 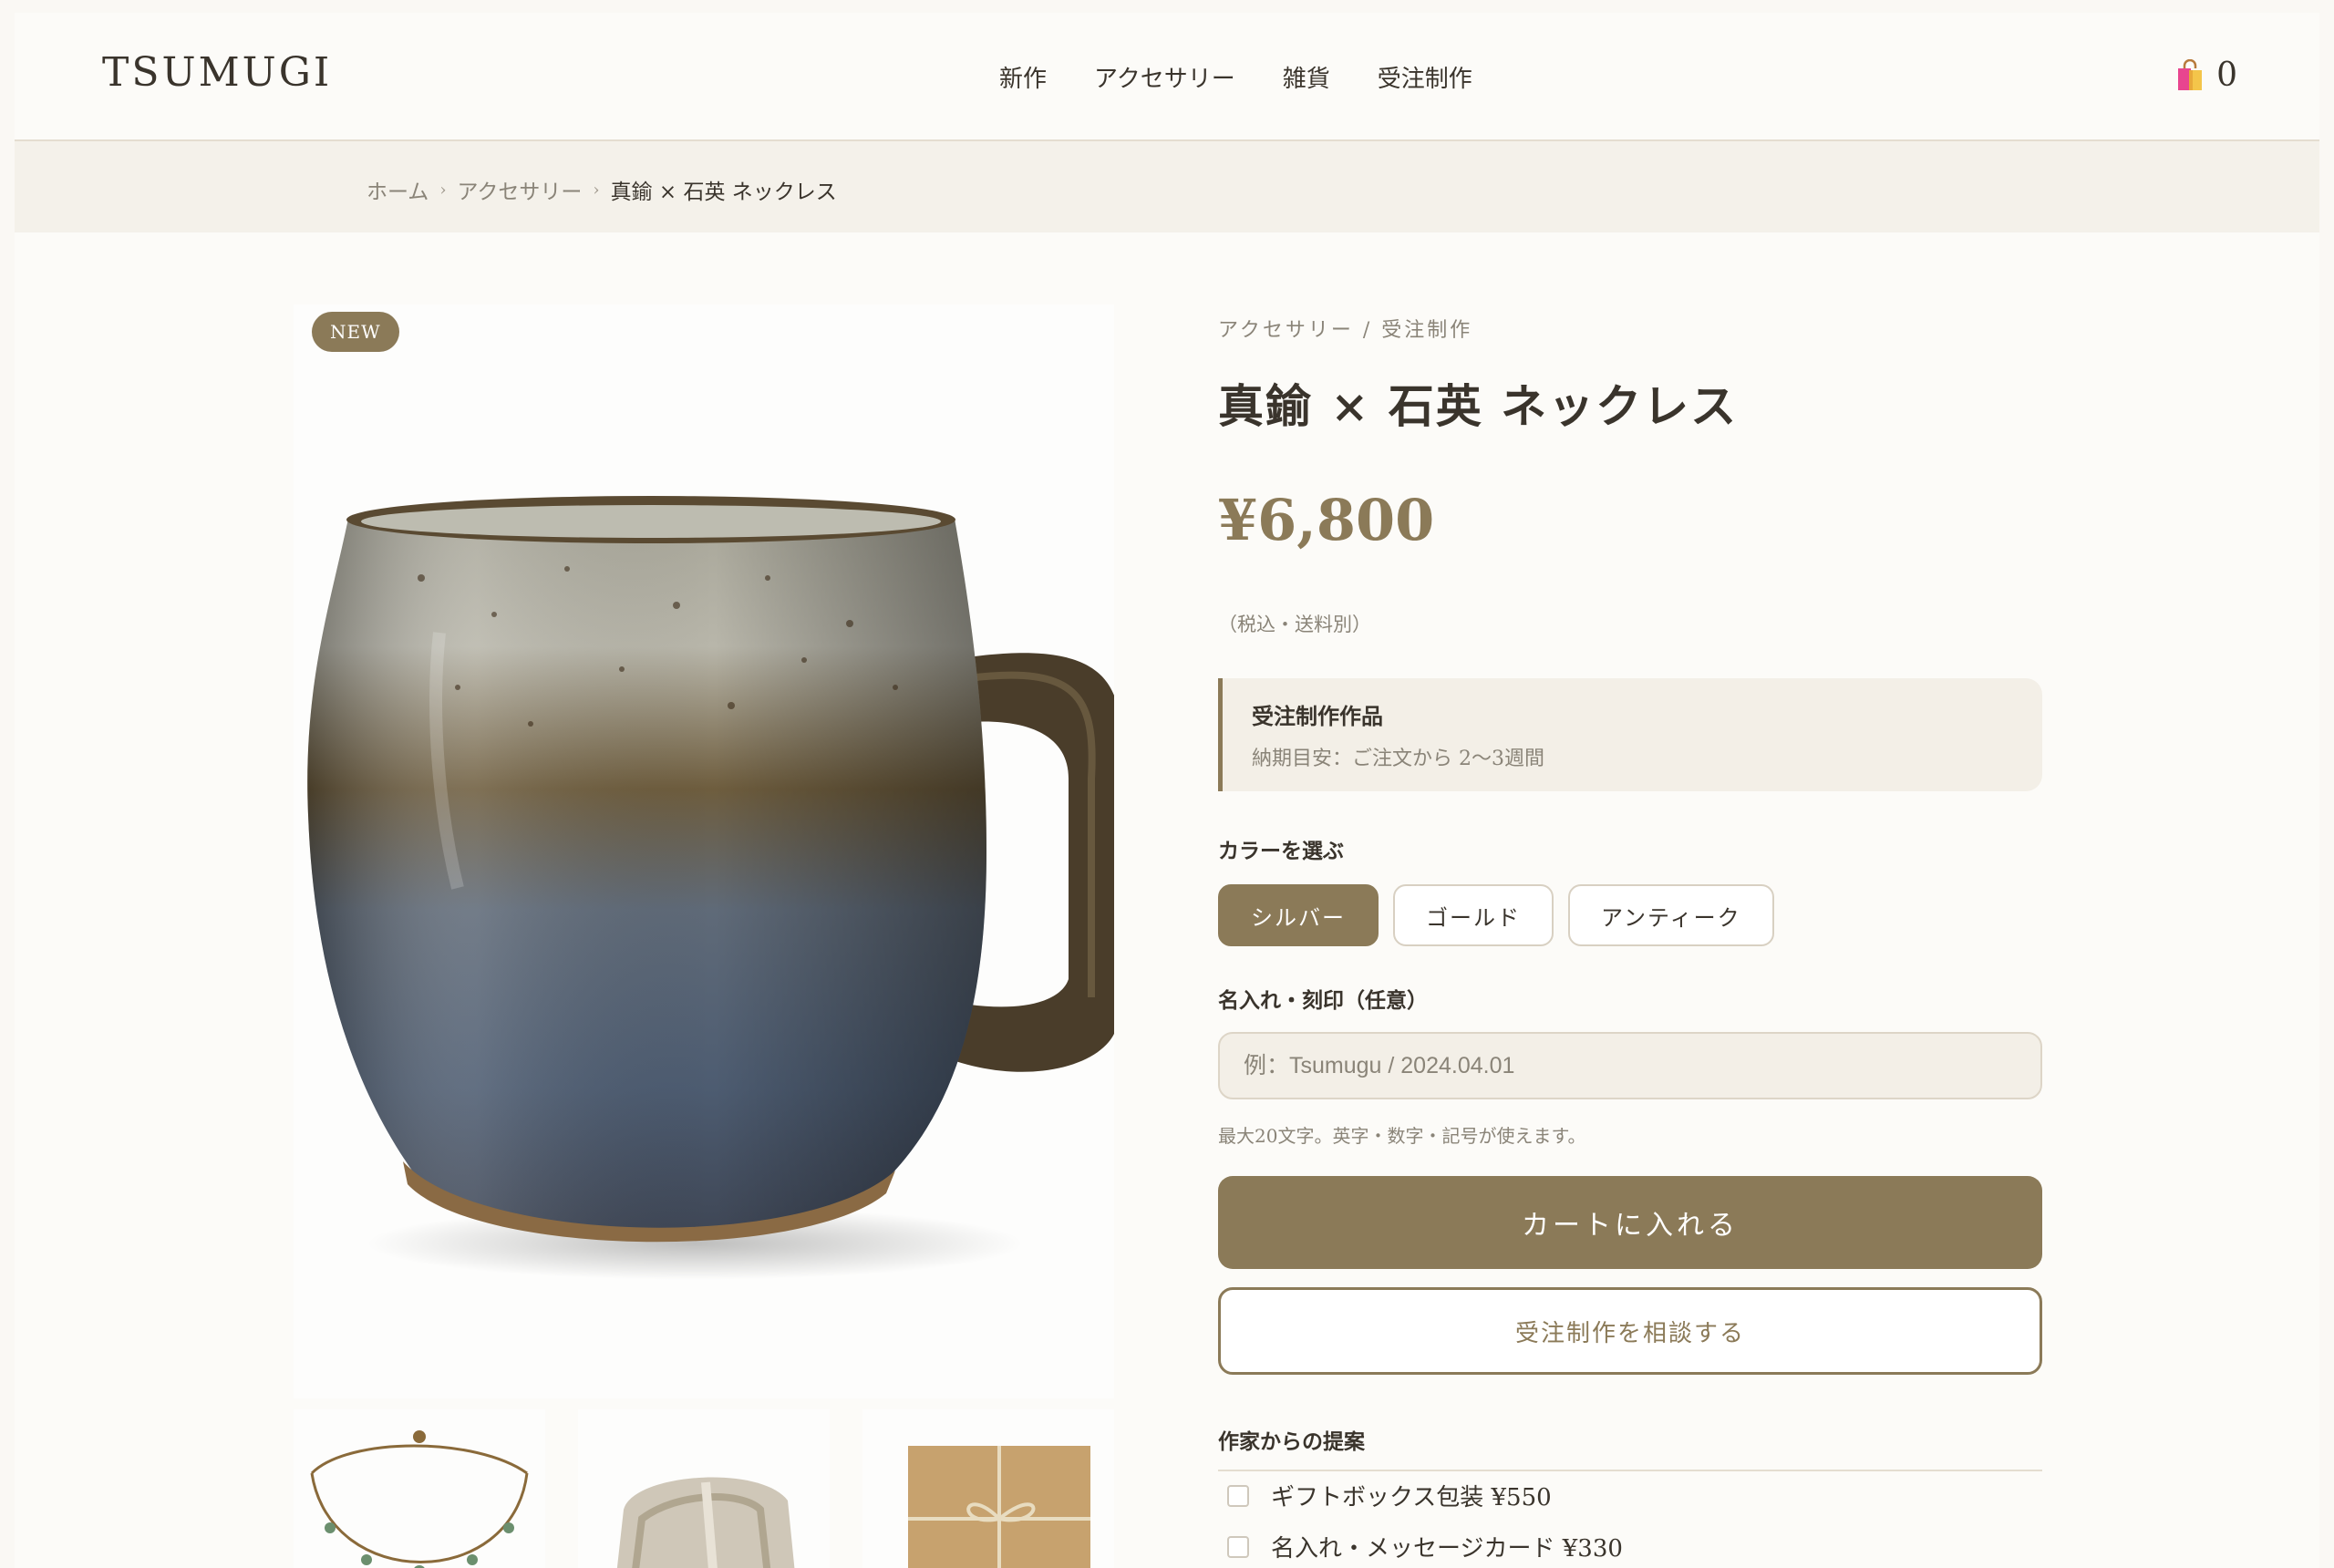 What do you see at coordinates (1447, 1549) in the screenshot?
I see `addon-label: 名入れ・メッセージカード ¥330` at bounding box center [1447, 1549].